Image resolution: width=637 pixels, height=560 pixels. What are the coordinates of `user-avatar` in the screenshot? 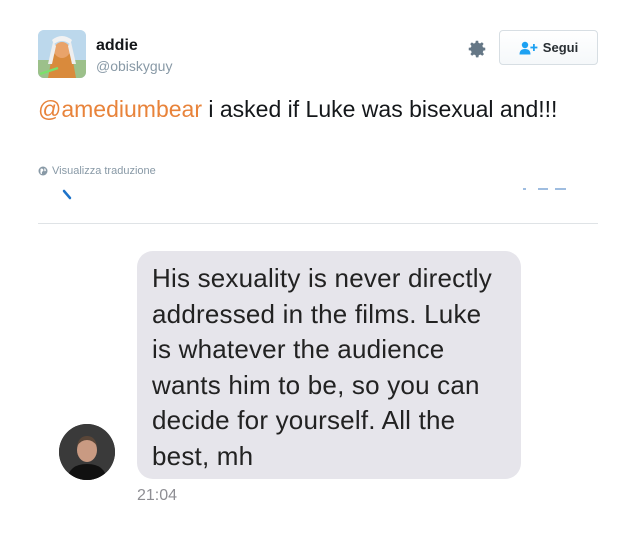 It's located at (62, 54).